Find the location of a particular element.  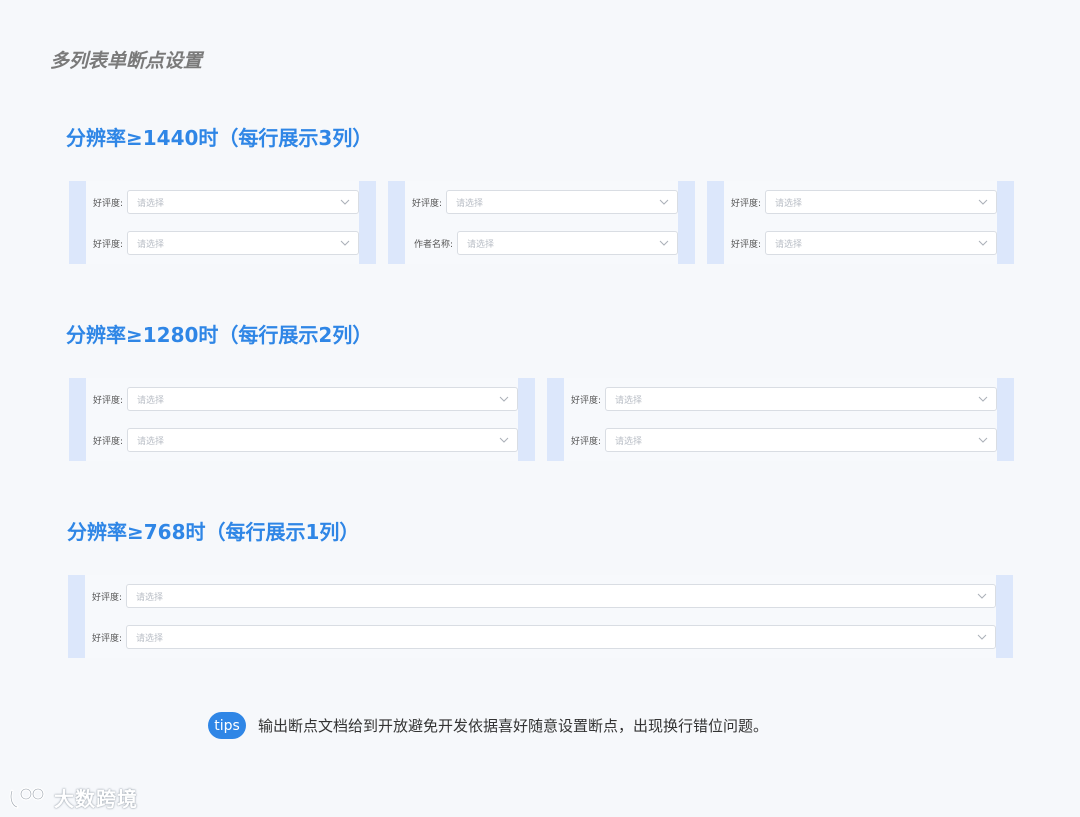

form-panel: 好评度: 请选择 作者名称: 请选择 is located at coordinates (541, 222).